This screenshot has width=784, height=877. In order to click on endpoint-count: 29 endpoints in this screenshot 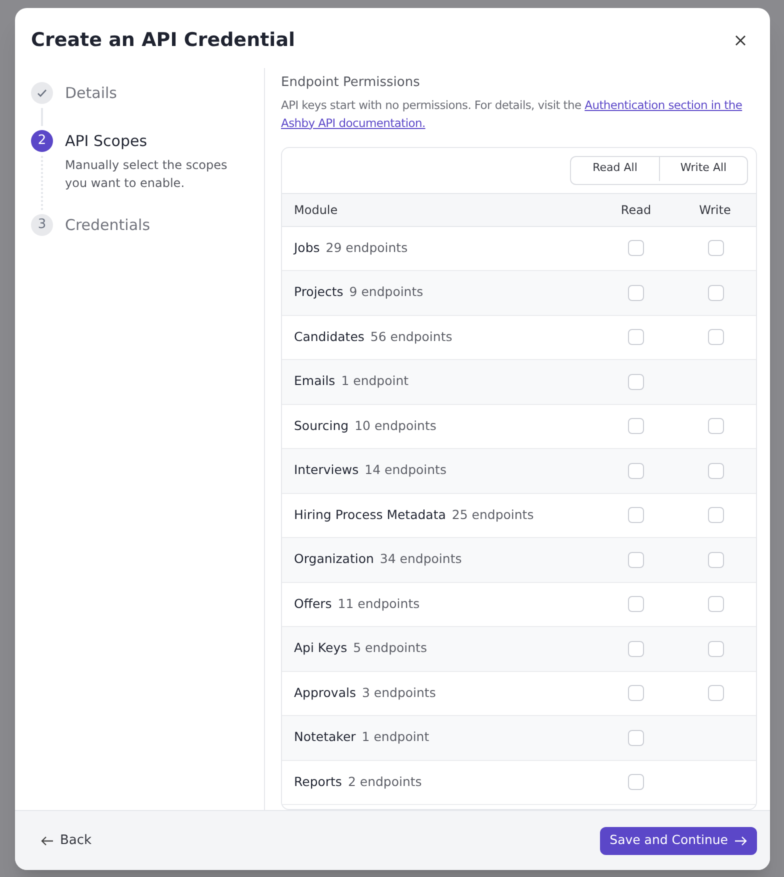, I will do `click(367, 247)`.